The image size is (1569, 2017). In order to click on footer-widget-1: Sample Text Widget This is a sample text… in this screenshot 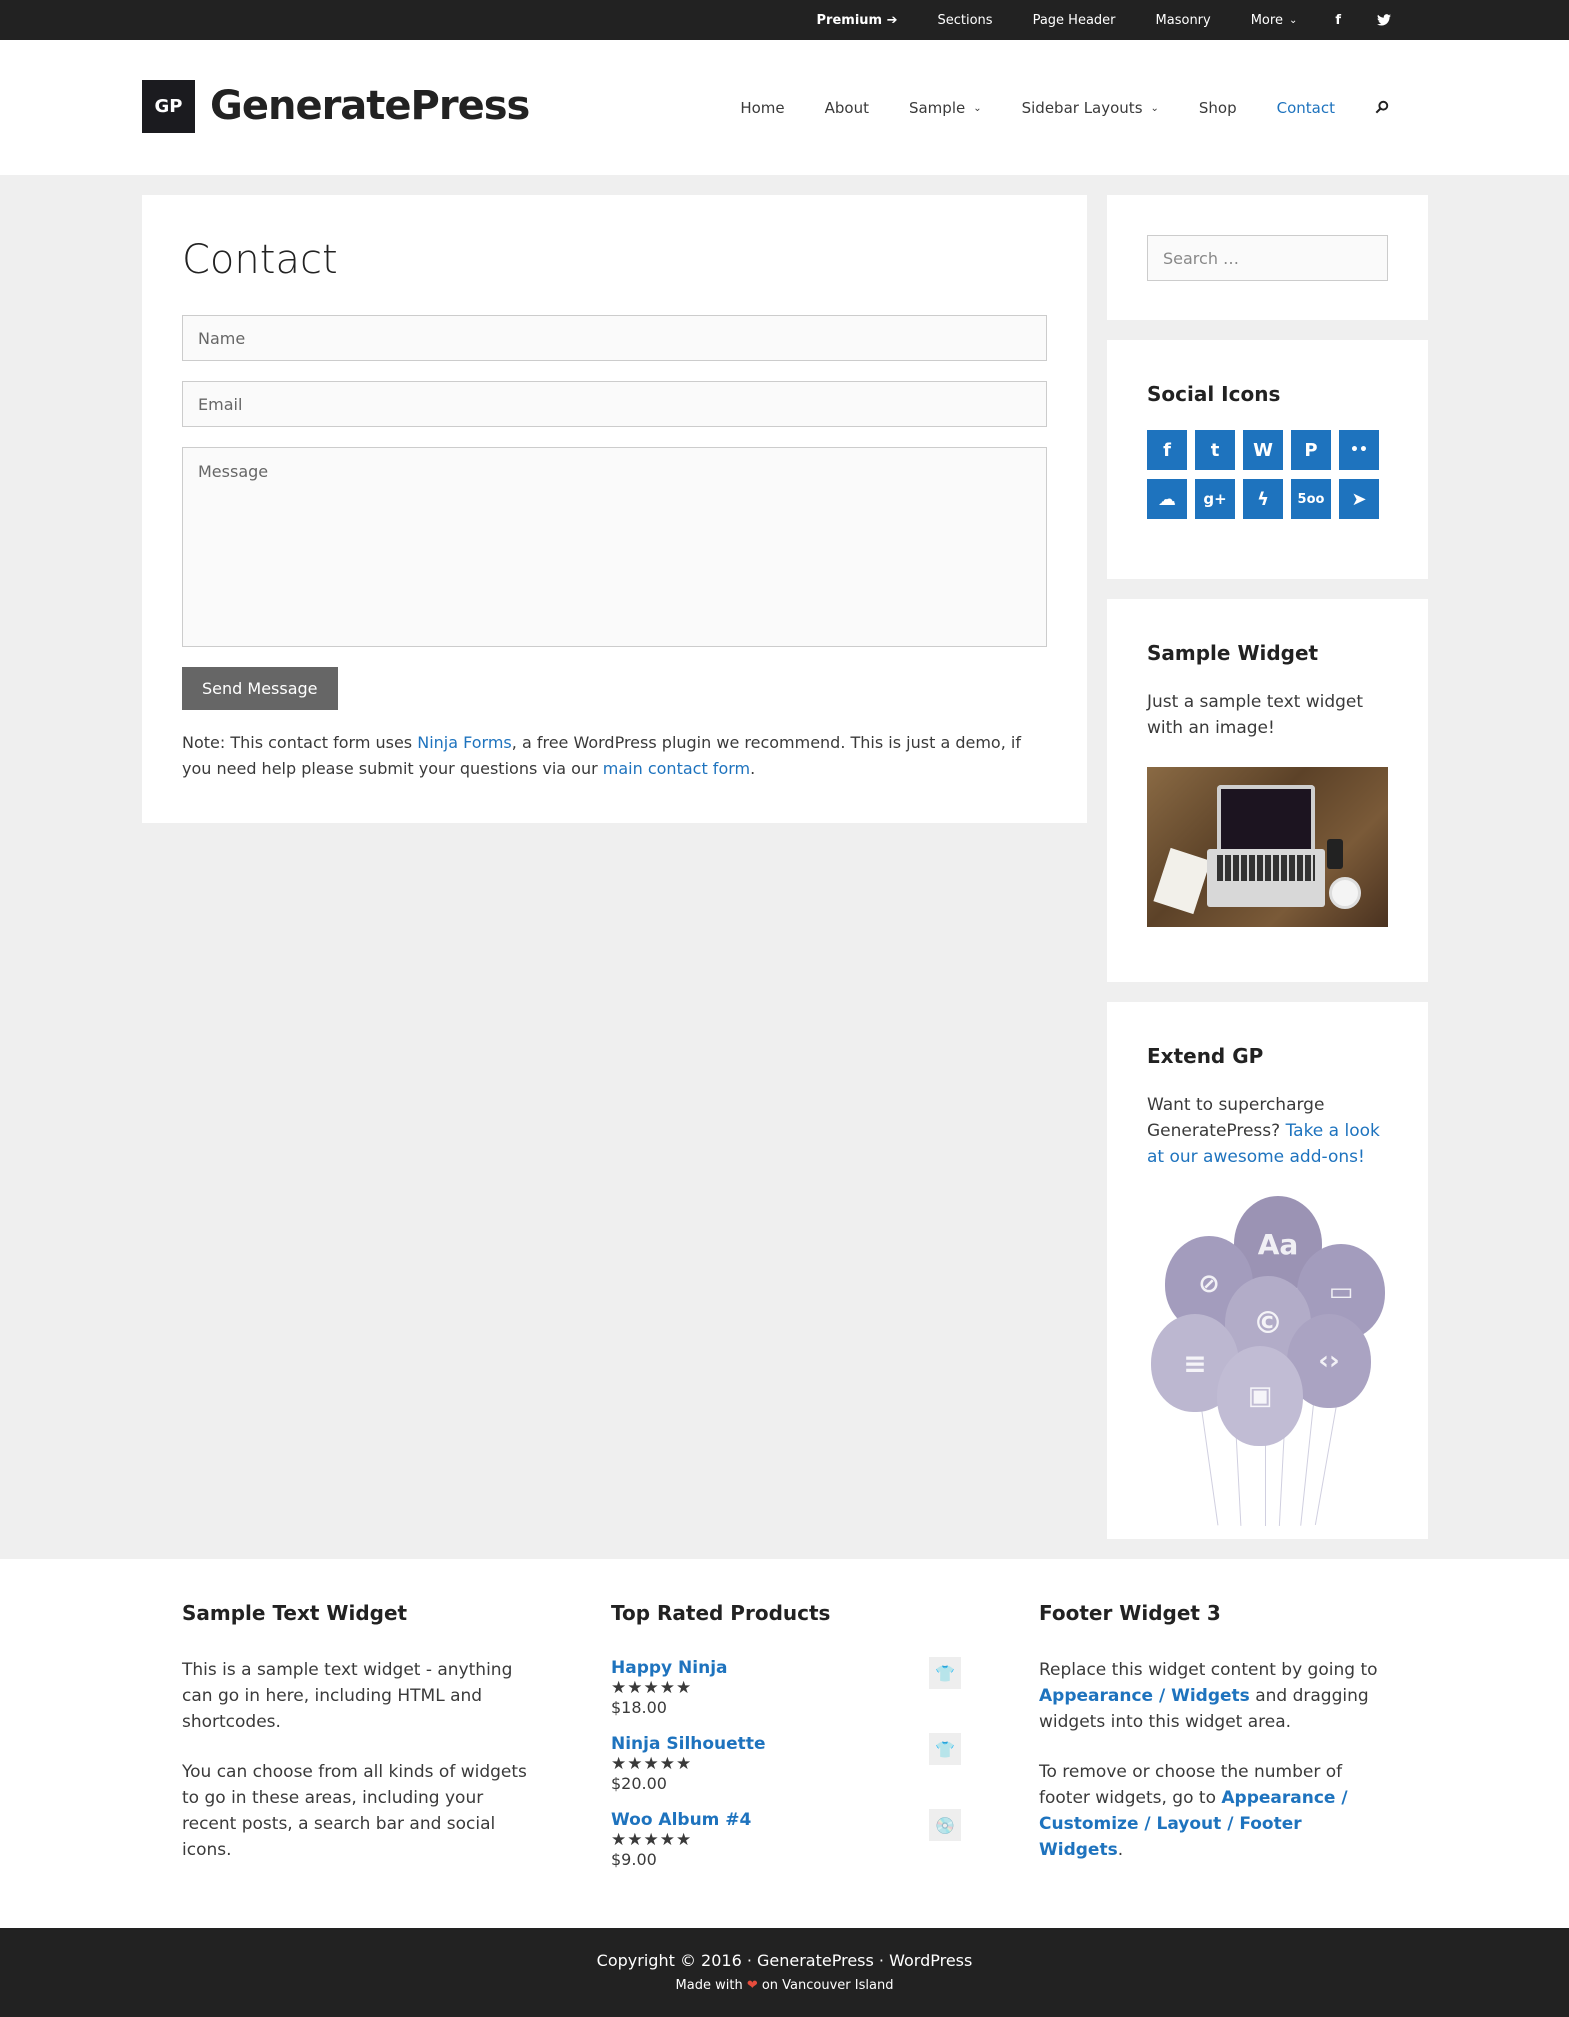, I will do `click(357, 1743)`.